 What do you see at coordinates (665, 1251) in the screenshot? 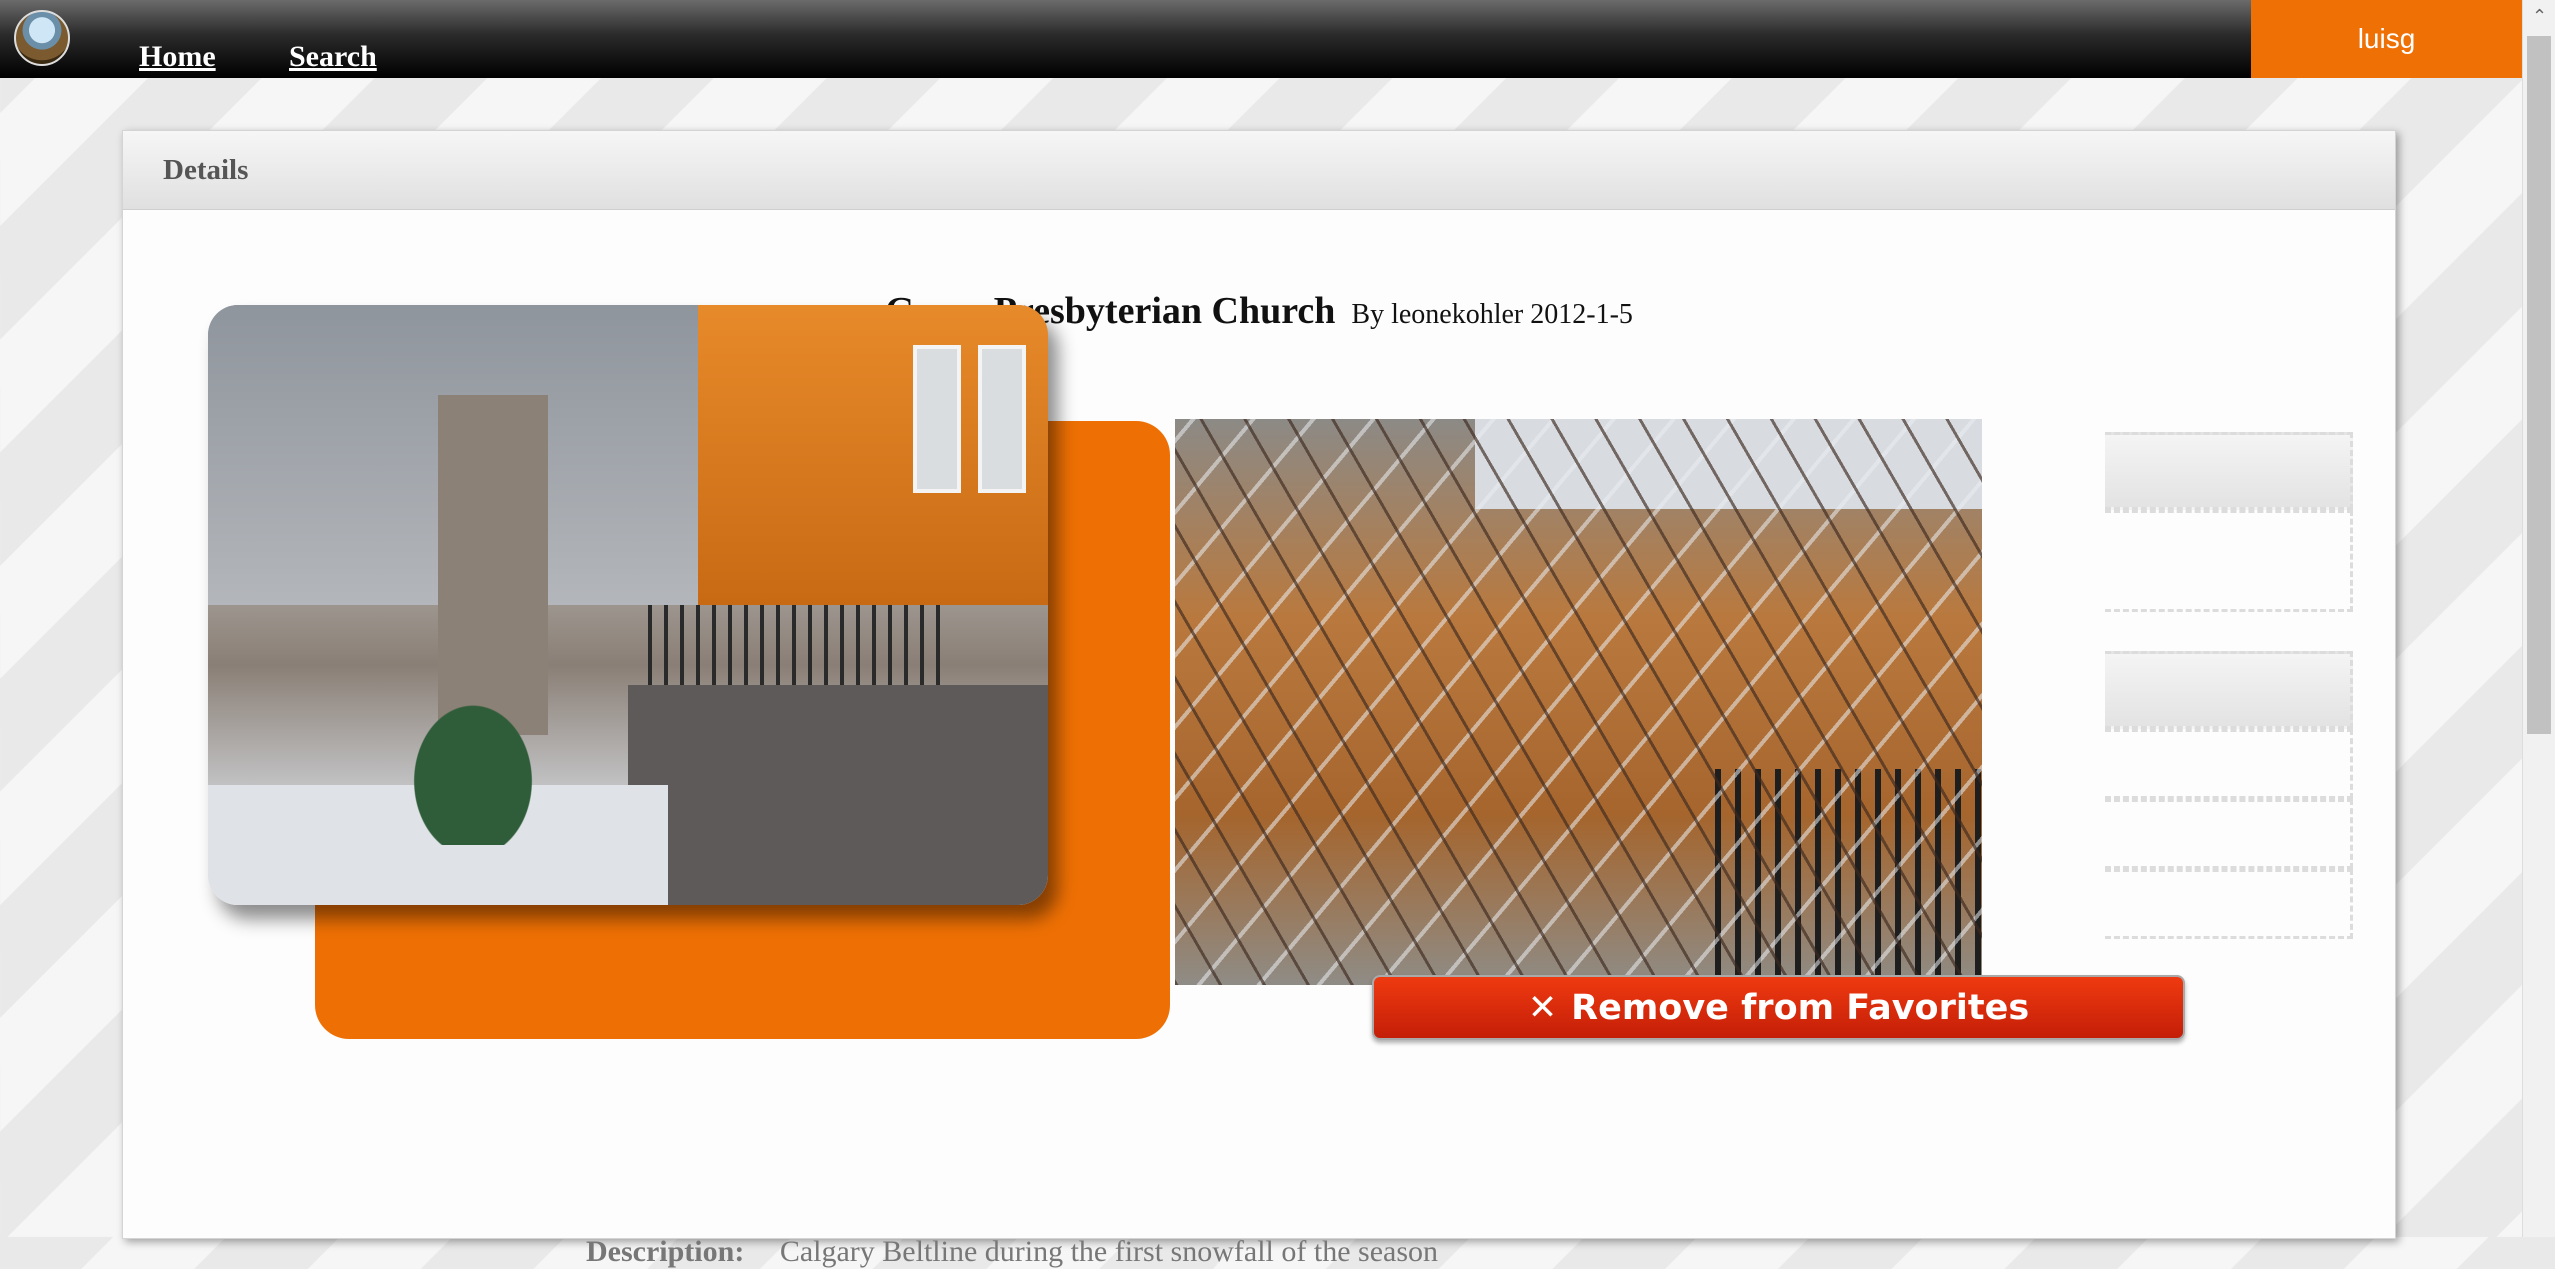
I see `description-label: Description:` at bounding box center [665, 1251].